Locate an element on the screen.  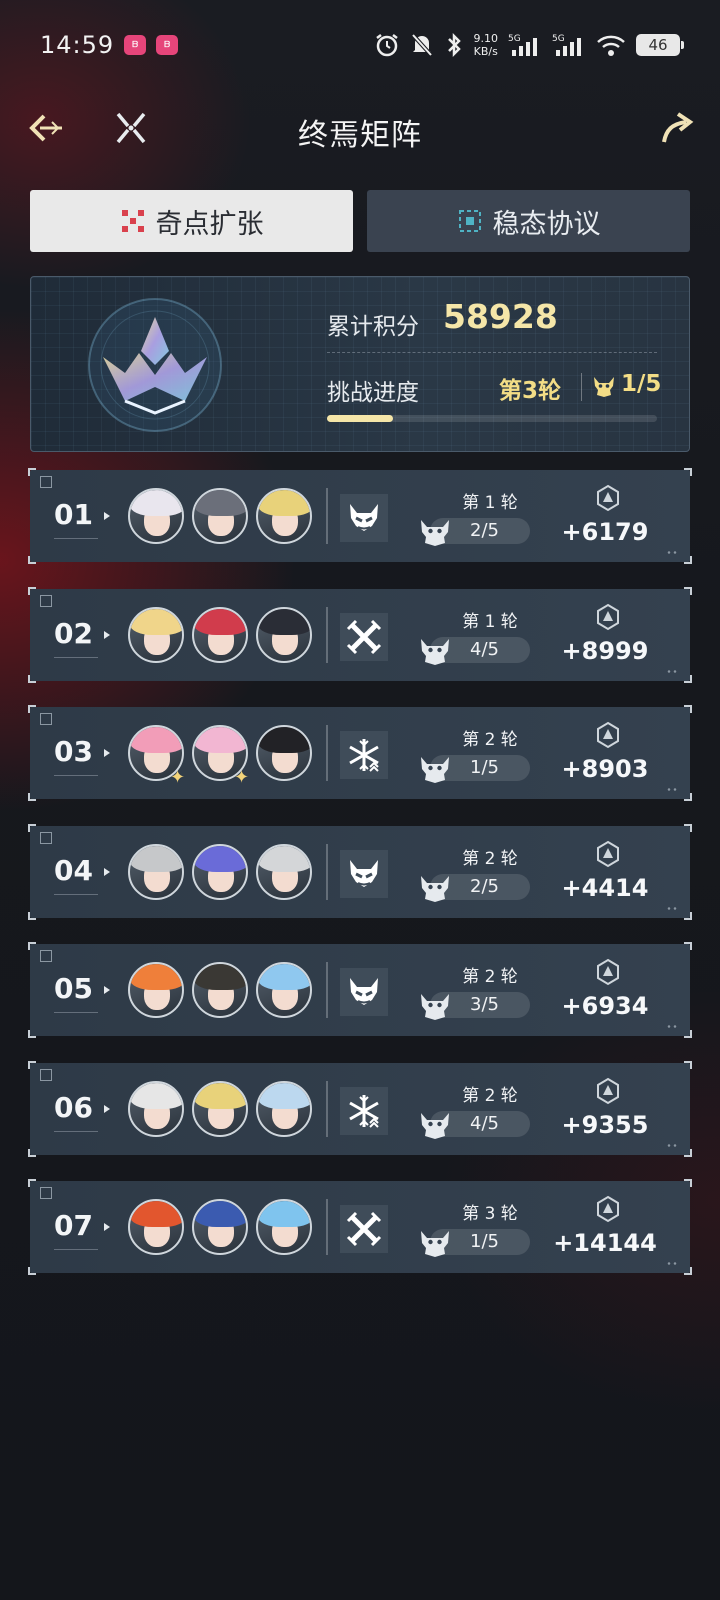
record-number: 06 is located at coordinates (73, 1107).